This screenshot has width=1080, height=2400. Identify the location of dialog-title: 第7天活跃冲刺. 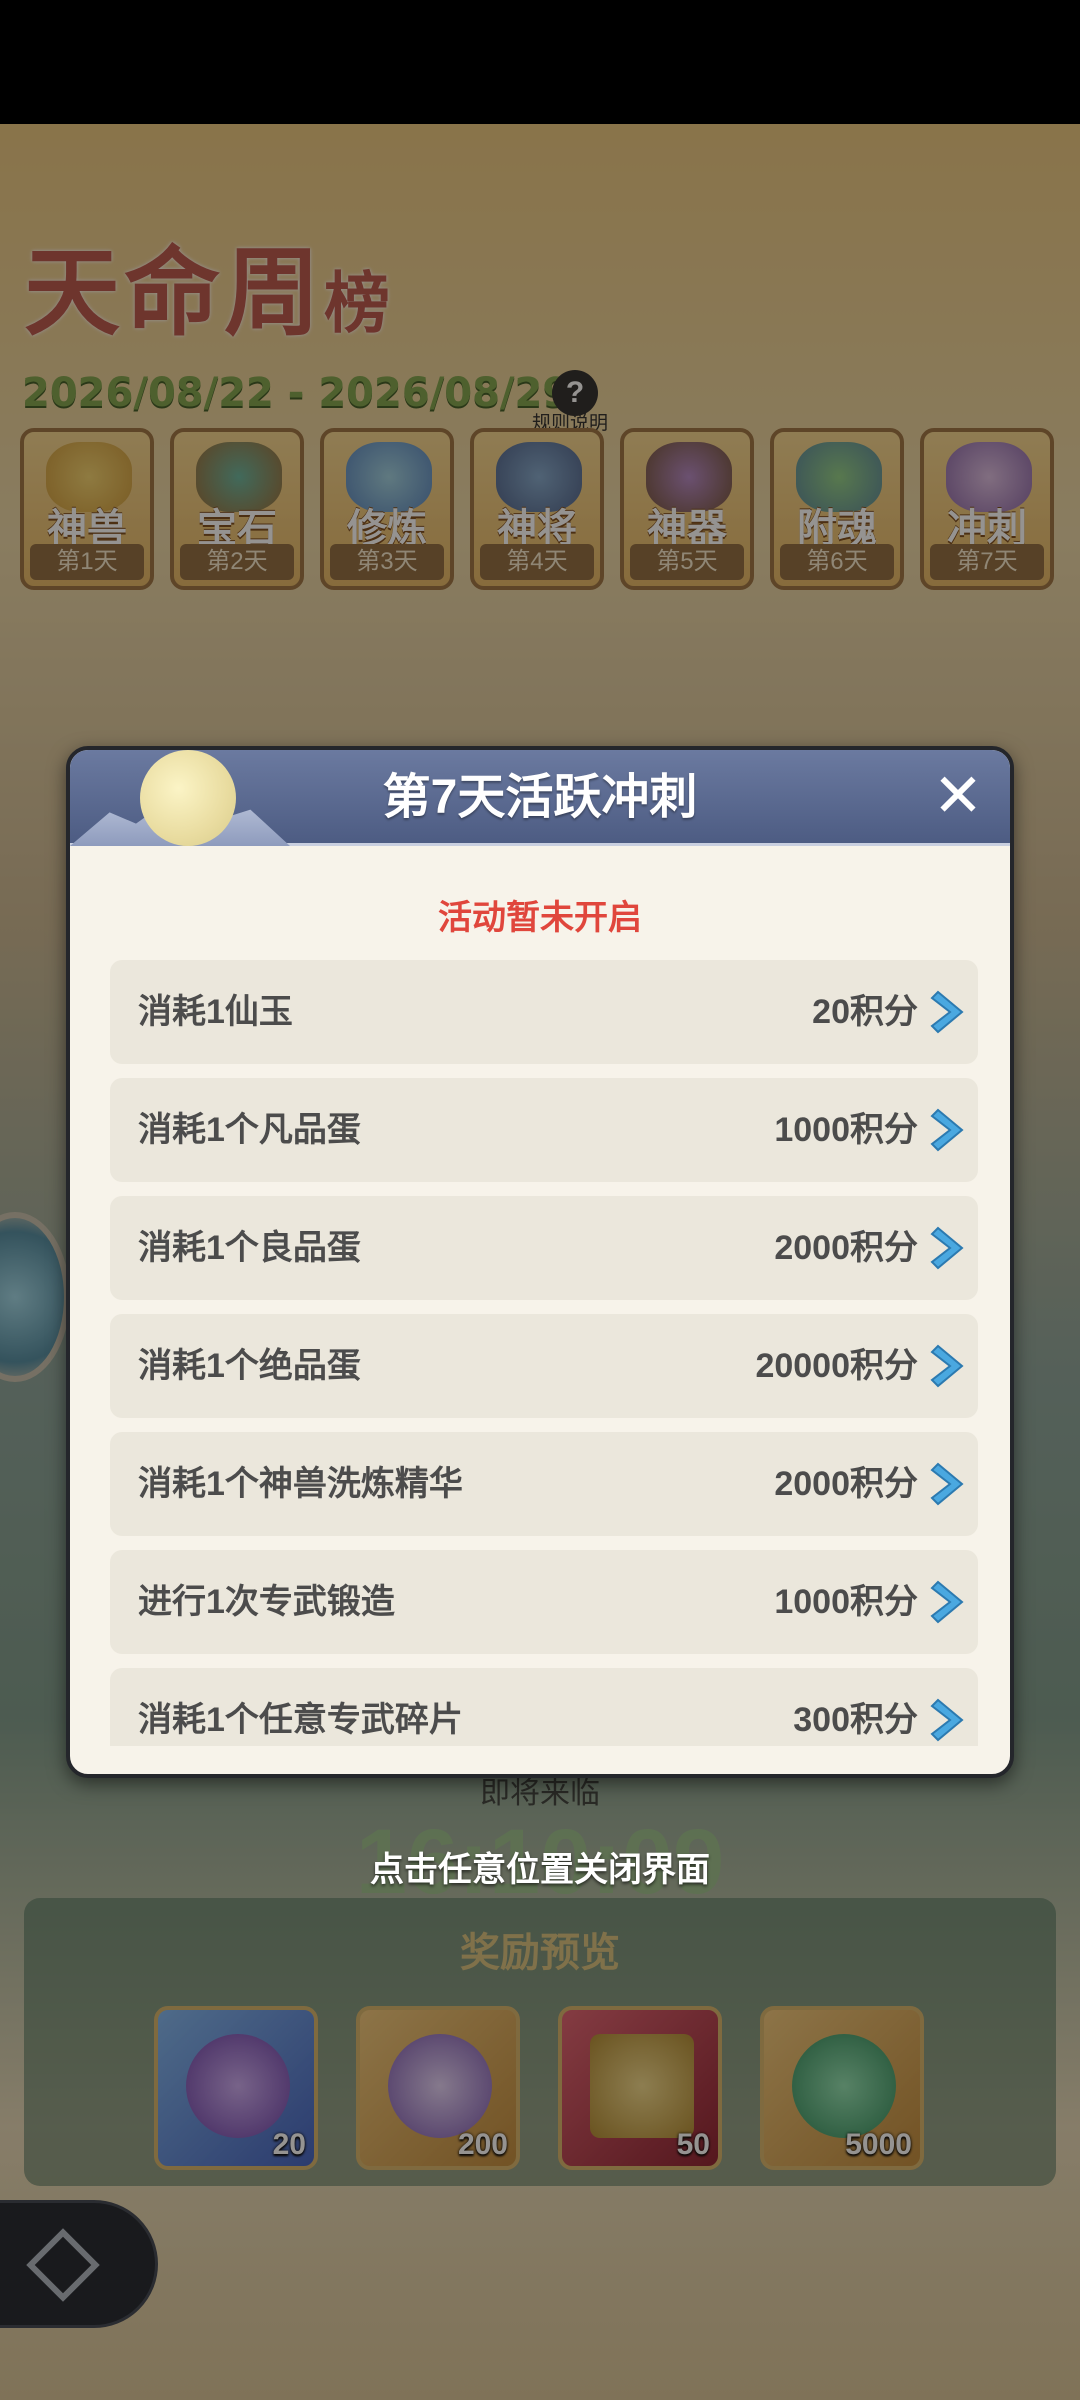
(540, 797).